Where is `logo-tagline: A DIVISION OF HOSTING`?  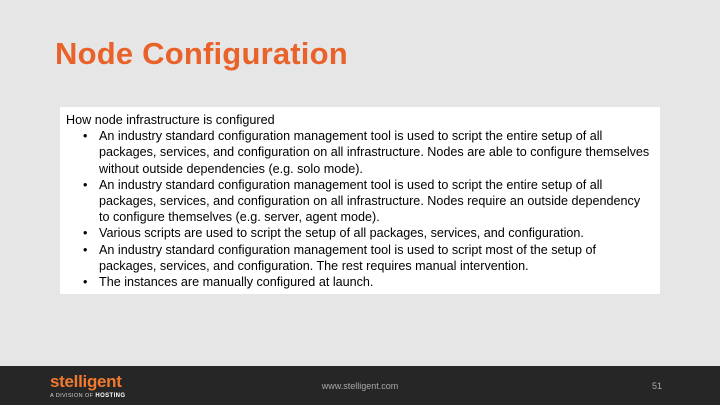 logo-tagline: A DIVISION OF HOSTING is located at coordinates (87, 396).